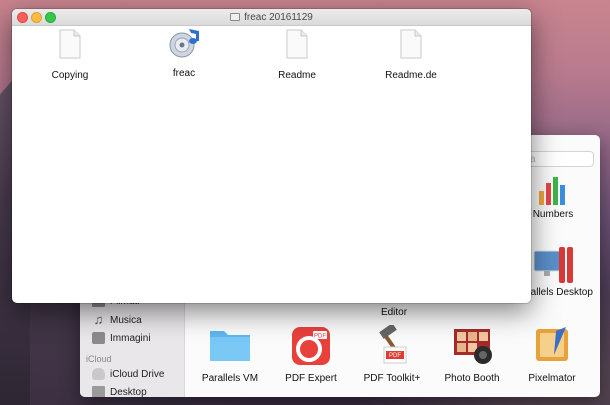 The height and width of the screenshot is (405, 610). What do you see at coordinates (98, 338) in the screenshot?
I see `camera-icon` at bounding box center [98, 338].